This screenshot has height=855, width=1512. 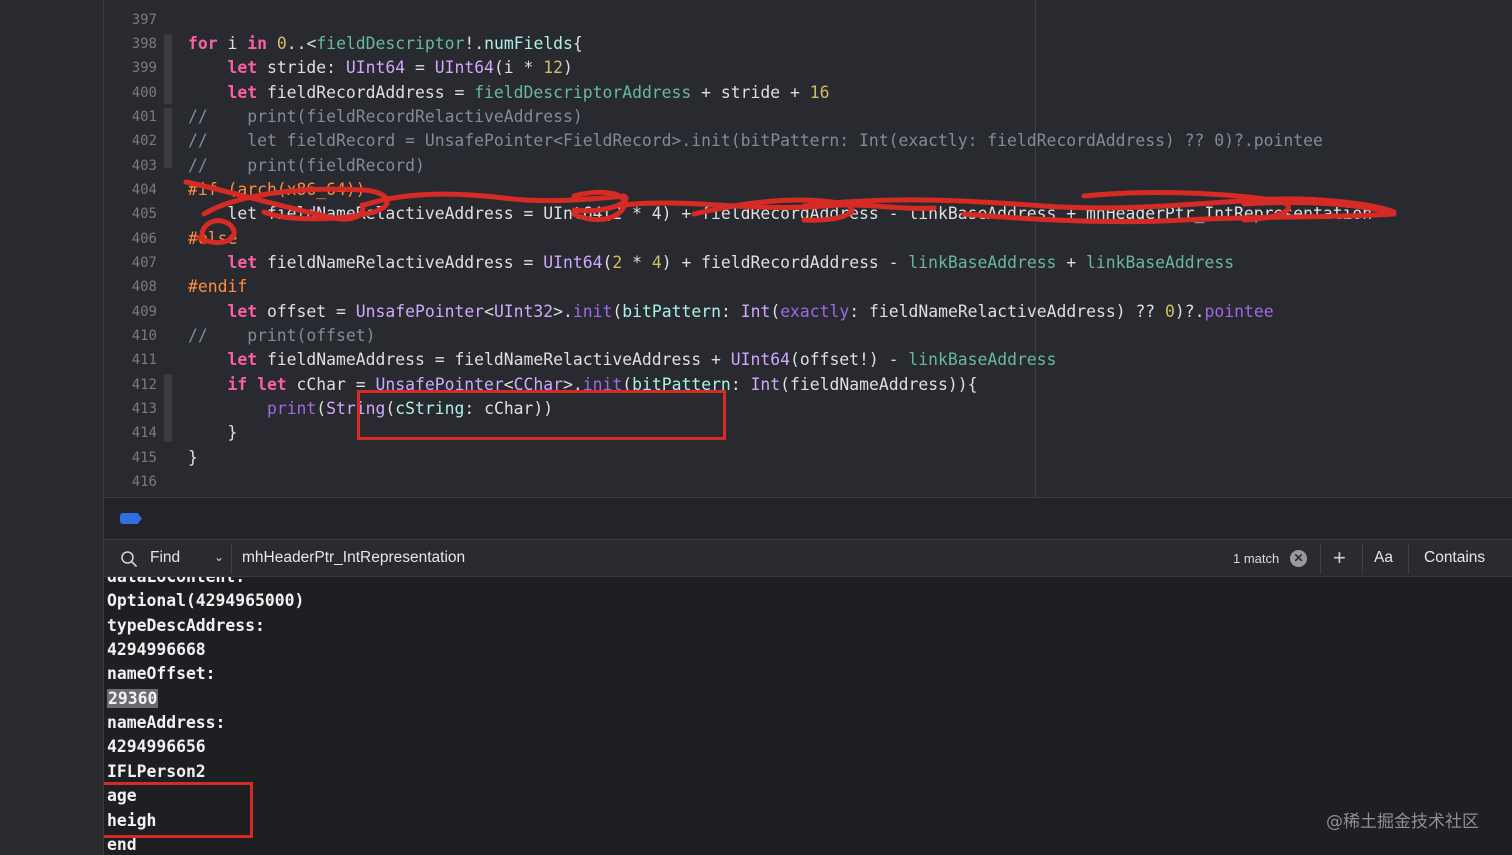 I want to click on find-input: mhHeaderPtr_IntRepresentation, so click(x=353, y=558).